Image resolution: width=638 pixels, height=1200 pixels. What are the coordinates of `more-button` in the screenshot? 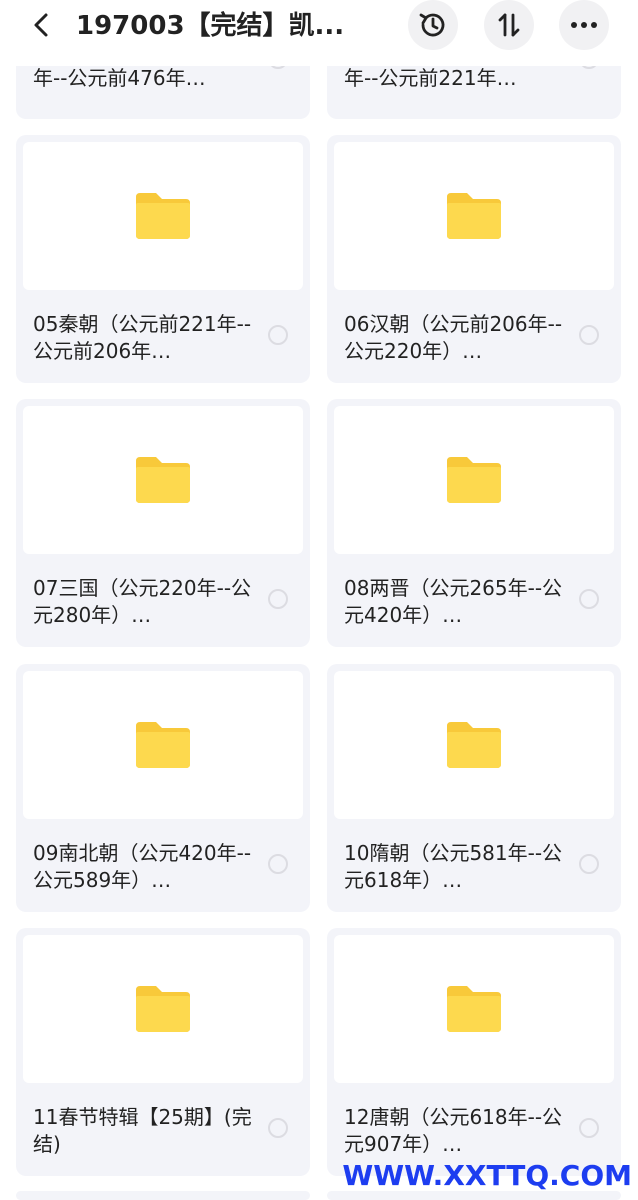 It's located at (584, 25).